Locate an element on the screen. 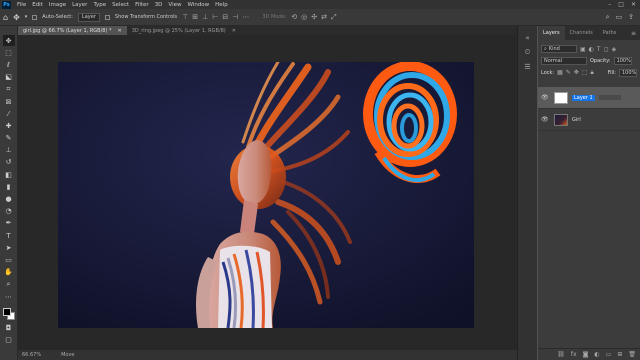 The height and width of the screenshot is (360, 640). quick-mask-icon: ◘ is located at coordinates (9, 327).